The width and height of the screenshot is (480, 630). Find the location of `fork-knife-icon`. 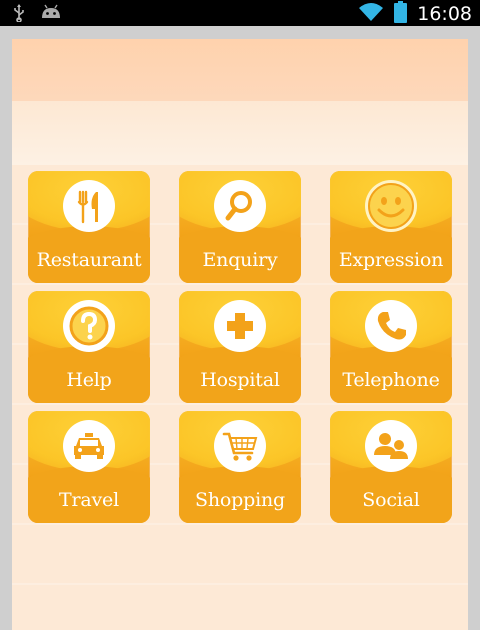

fork-knife-icon is located at coordinates (89, 206).